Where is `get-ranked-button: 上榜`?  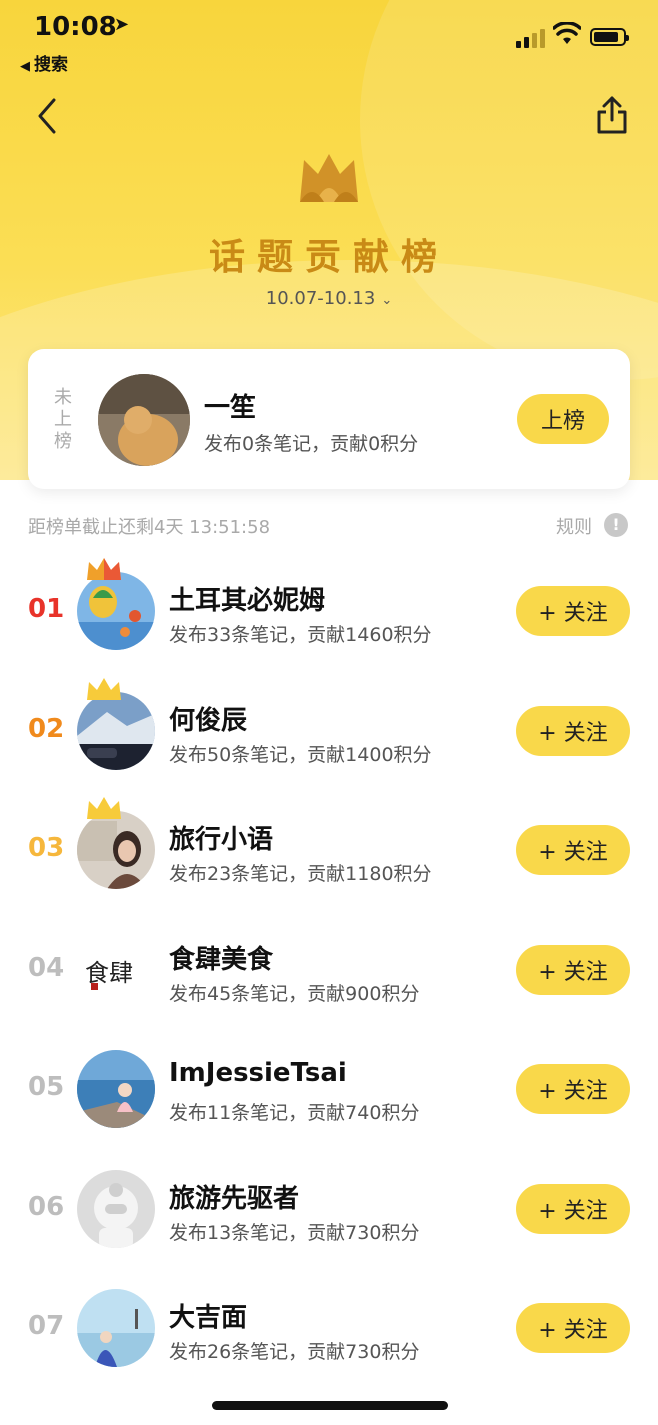 get-ranked-button: 上榜 is located at coordinates (563, 419).